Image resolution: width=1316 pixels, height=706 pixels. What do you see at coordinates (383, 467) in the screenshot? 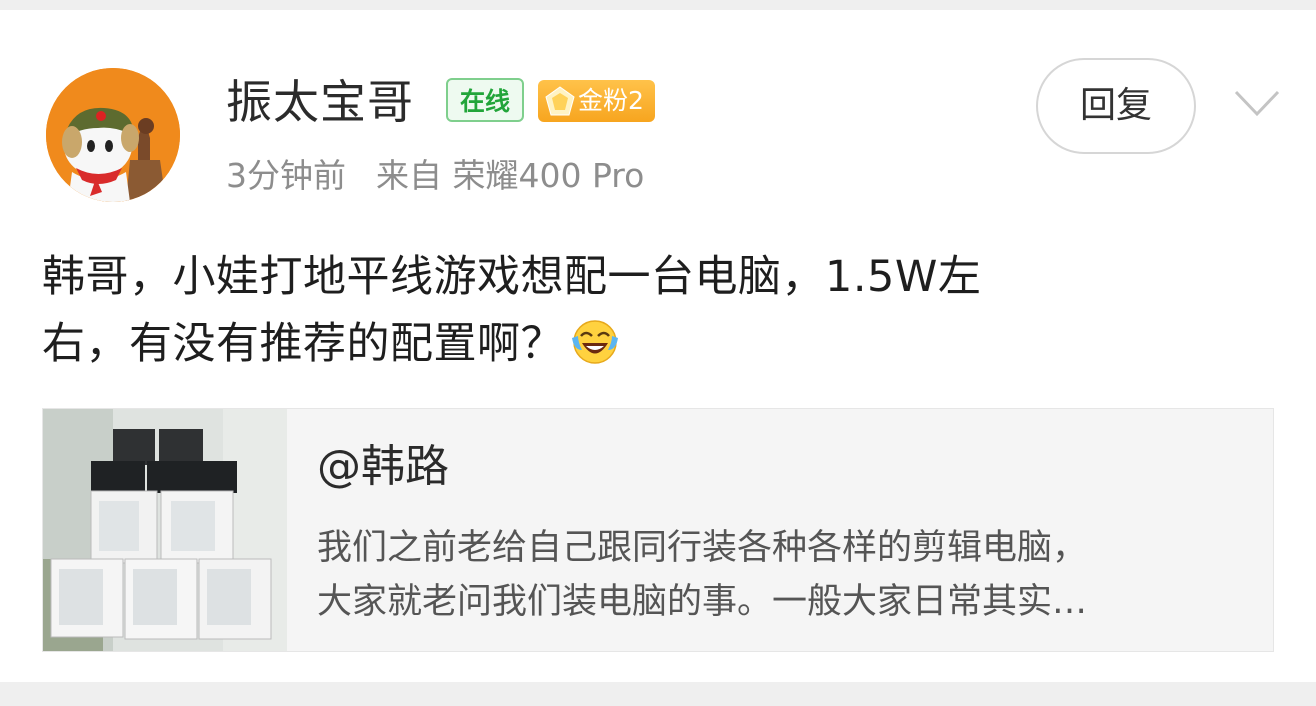
I see `quoted-author: @韩路` at bounding box center [383, 467].